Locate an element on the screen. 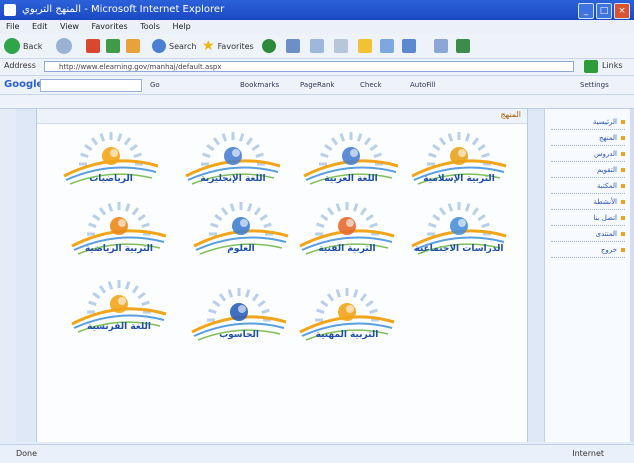  tile-label: التربية الفنية is located at coordinates (347, 249).